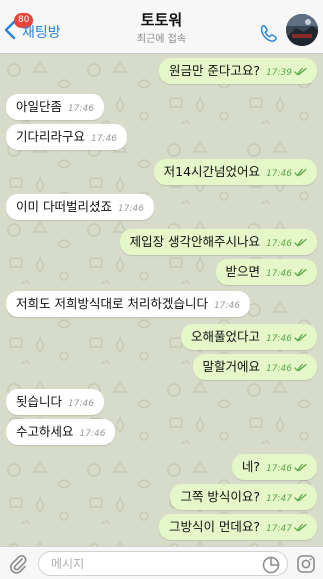 The height and width of the screenshot is (579, 323). I want to click on incoming-message-bubble: 이미 다떠벌리셨죠 17:46, so click(80, 207).